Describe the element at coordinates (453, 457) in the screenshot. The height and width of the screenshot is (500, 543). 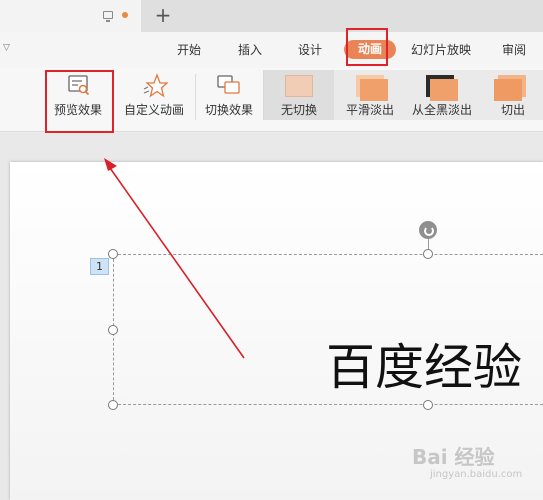
I see `watermark-logo: Bai 经验` at that location.